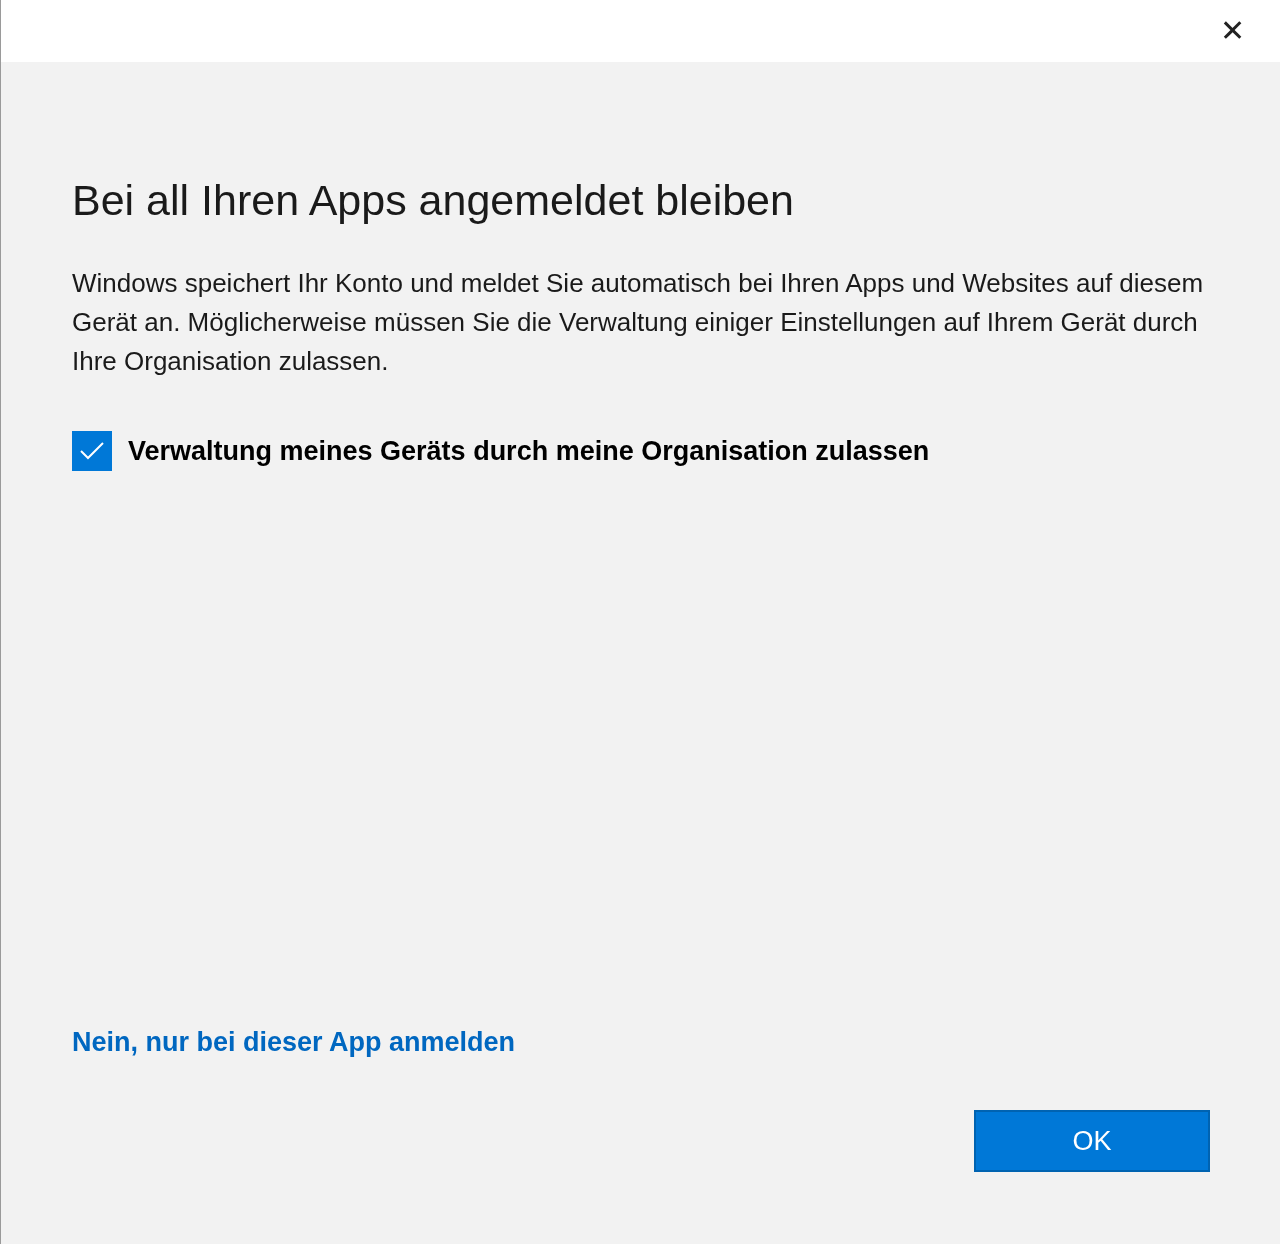  I want to click on description-text: Windows speichert Ihr Konto und meldet Sie automatisch bei Ihren Apps und Websites auf diesem Gerät an. Möglicherweise müssen Sie die Verwaltung einiger Einstellungen auf Ihrem Gerät durch Ihre Organisation zulassen., so click(638, 322).